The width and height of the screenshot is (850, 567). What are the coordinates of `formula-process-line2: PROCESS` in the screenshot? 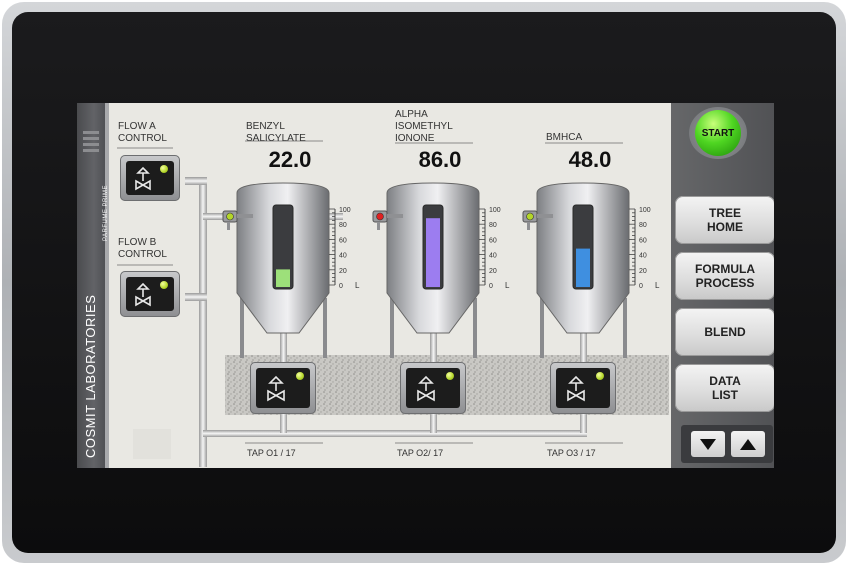 It's located at (725, 283).